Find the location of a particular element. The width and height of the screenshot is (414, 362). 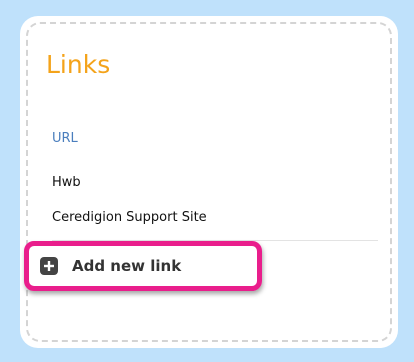

add-new-link-button: Add new link is located at coordinates (110, 266).